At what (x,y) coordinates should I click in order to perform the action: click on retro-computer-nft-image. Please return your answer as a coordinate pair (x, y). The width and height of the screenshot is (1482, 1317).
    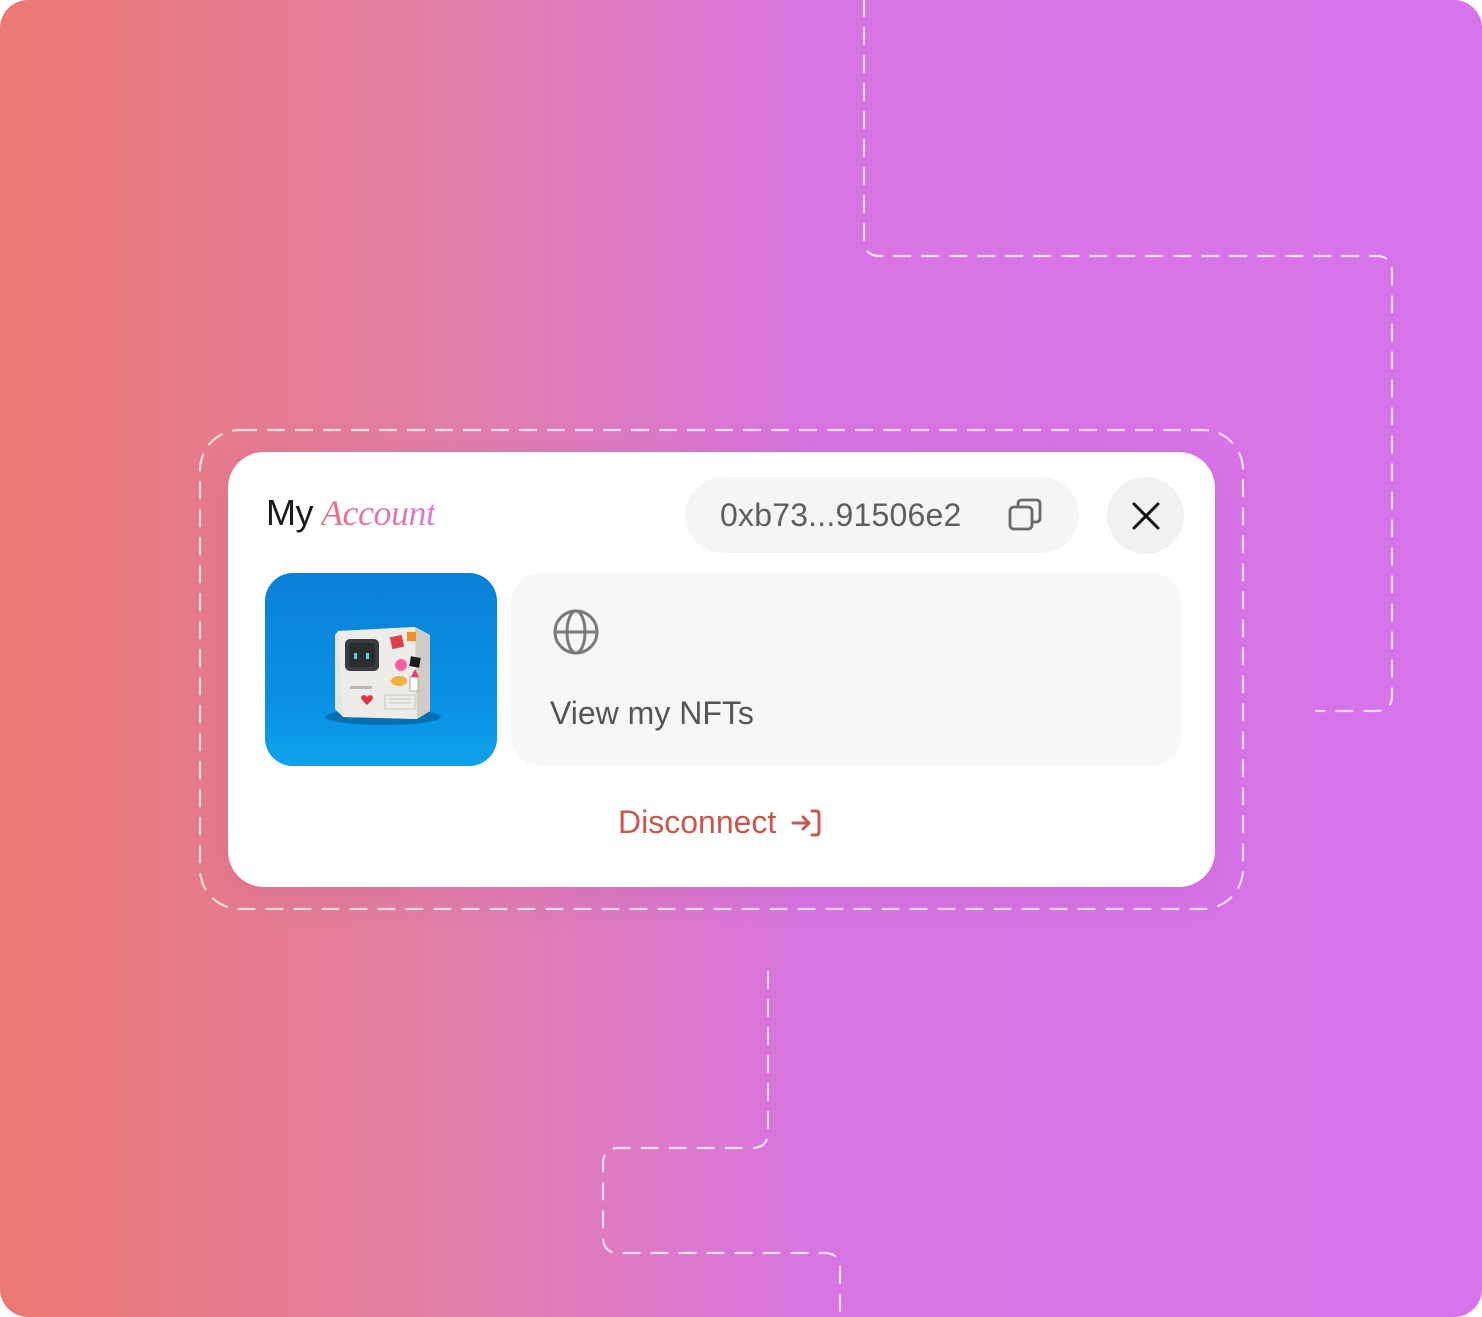
    Looking at the image, I should click on (381, 696).